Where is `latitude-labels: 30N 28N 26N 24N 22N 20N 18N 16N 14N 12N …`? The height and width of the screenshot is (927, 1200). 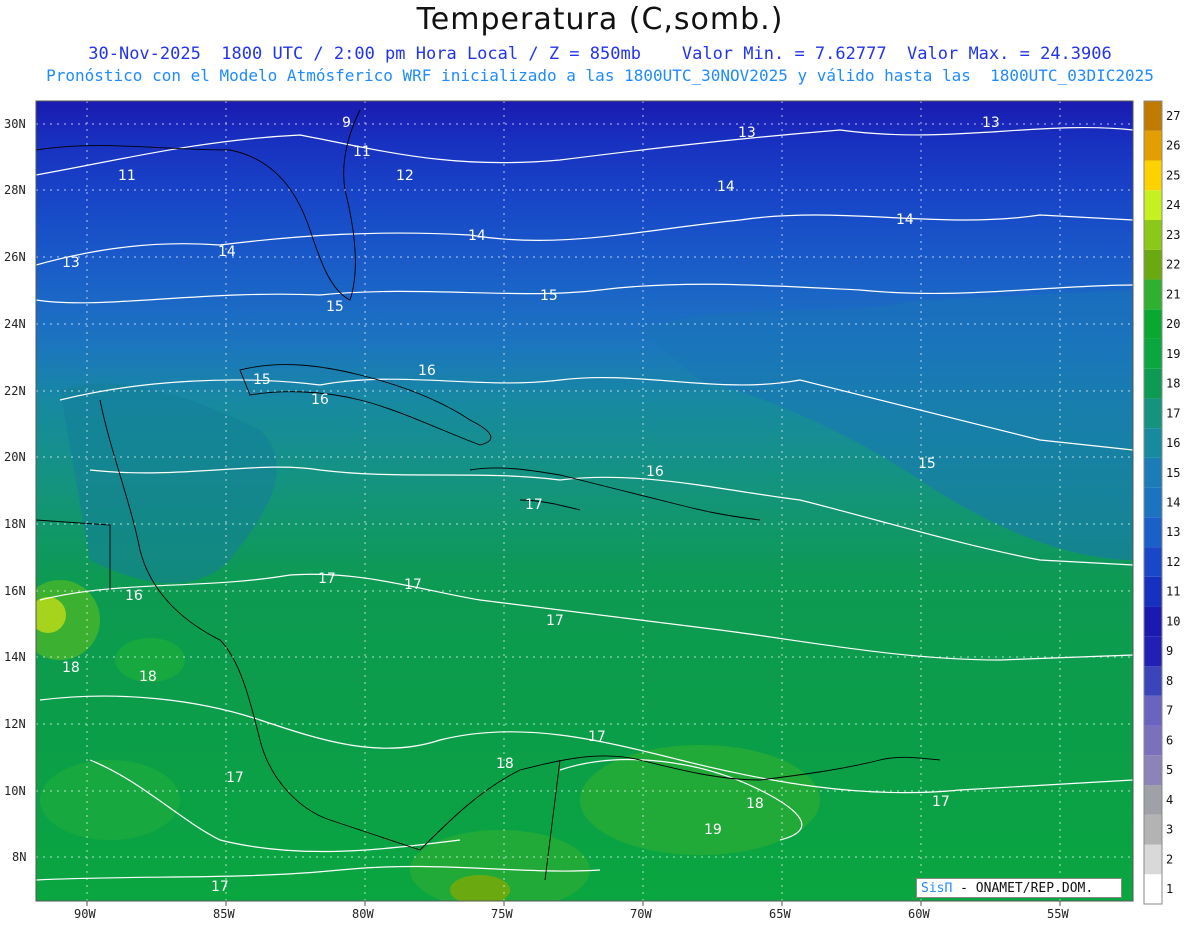
latitude-labels: 30N 28N 26N 24N 22N 20N 18N 16N 14N 12N … is located at coordinates (15, 490).